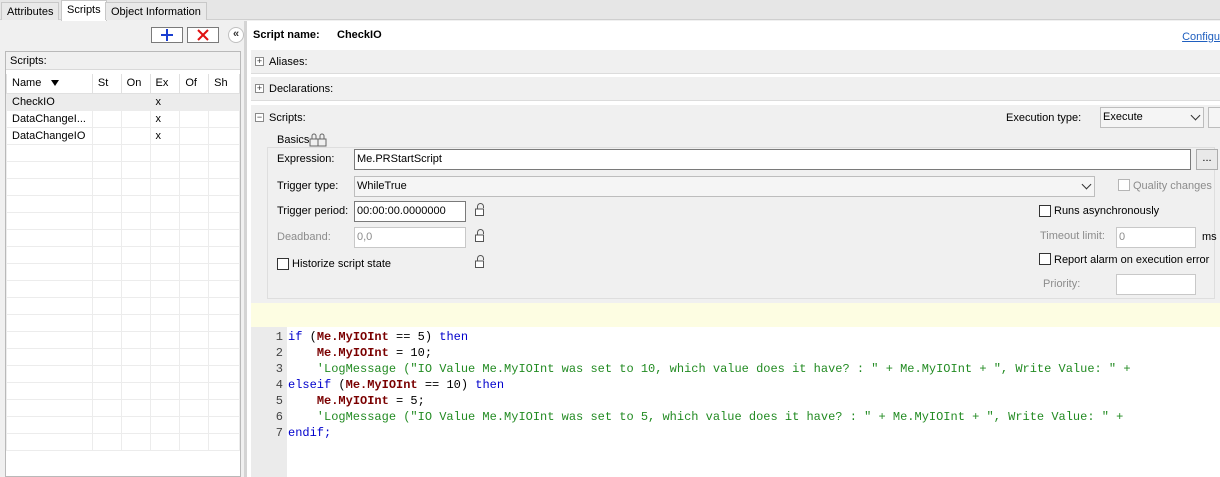 This screenshot has width=1220, height=477. What do you see at coordinates (610, 10) in the screenshot?
I see `tab-bar: Attributes Scripts Object Information` at bounding box center [610, 10].